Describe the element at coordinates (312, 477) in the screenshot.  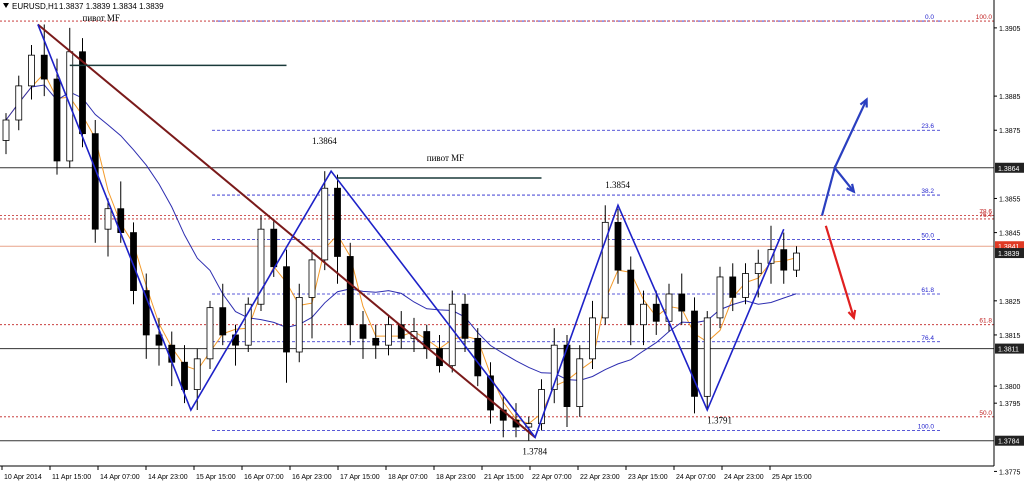
I see `x-tick-label-6: 16 Apr 23:00` at that location.